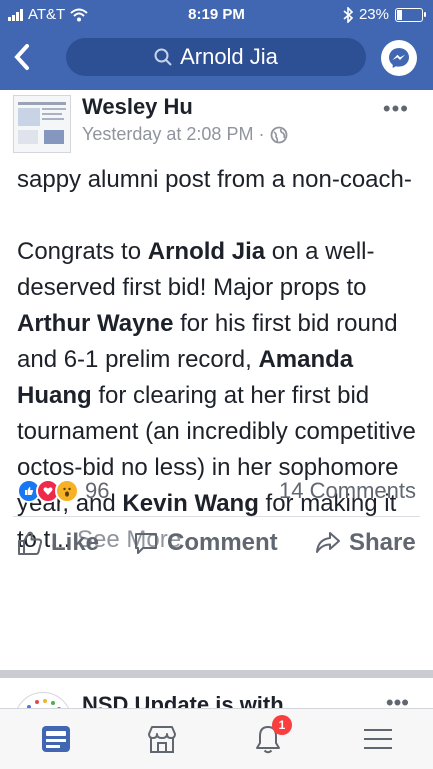 This screenshot has height=769, width=433. Describe the element at coordinates (279, 134) in the screenshot. I see `globe-icon` at that location.